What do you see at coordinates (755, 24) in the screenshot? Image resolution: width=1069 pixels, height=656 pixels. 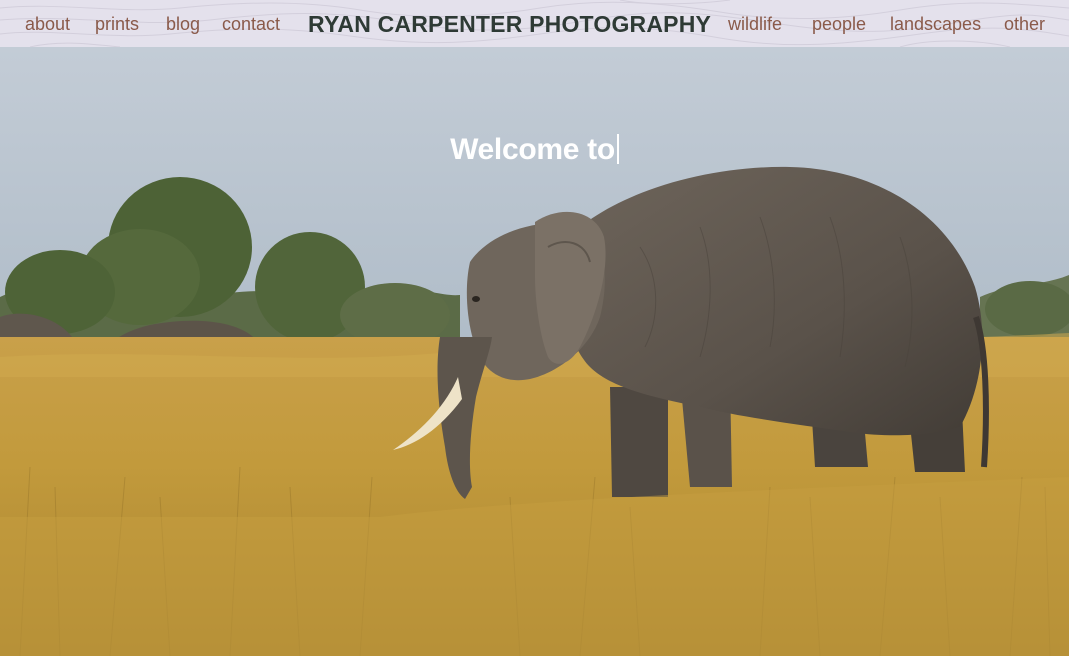 I see `nav-link-wildlife: wildlife` at bounding box center [755, 24].